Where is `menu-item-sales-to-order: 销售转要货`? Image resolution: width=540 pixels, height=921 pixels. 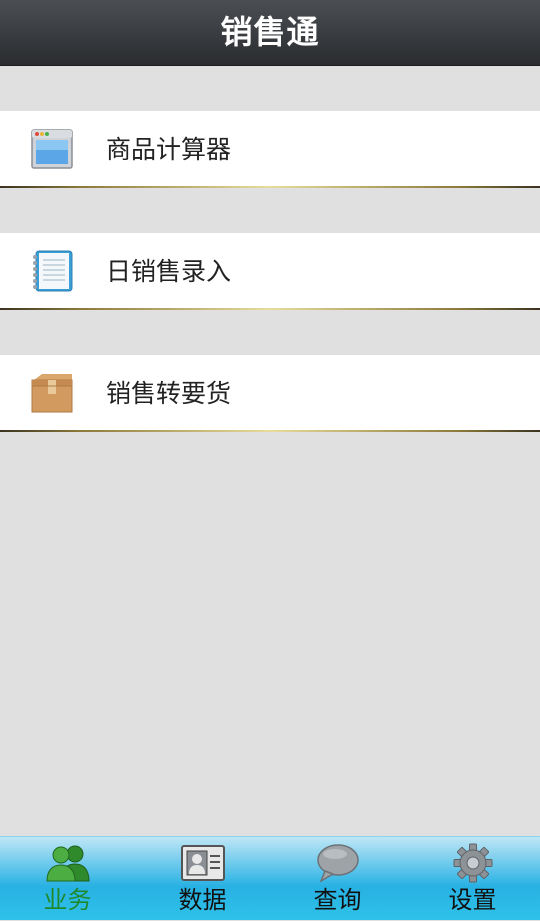 menu-item-sales-to-order: 销售转要货 is located at coordinates (270, 393).